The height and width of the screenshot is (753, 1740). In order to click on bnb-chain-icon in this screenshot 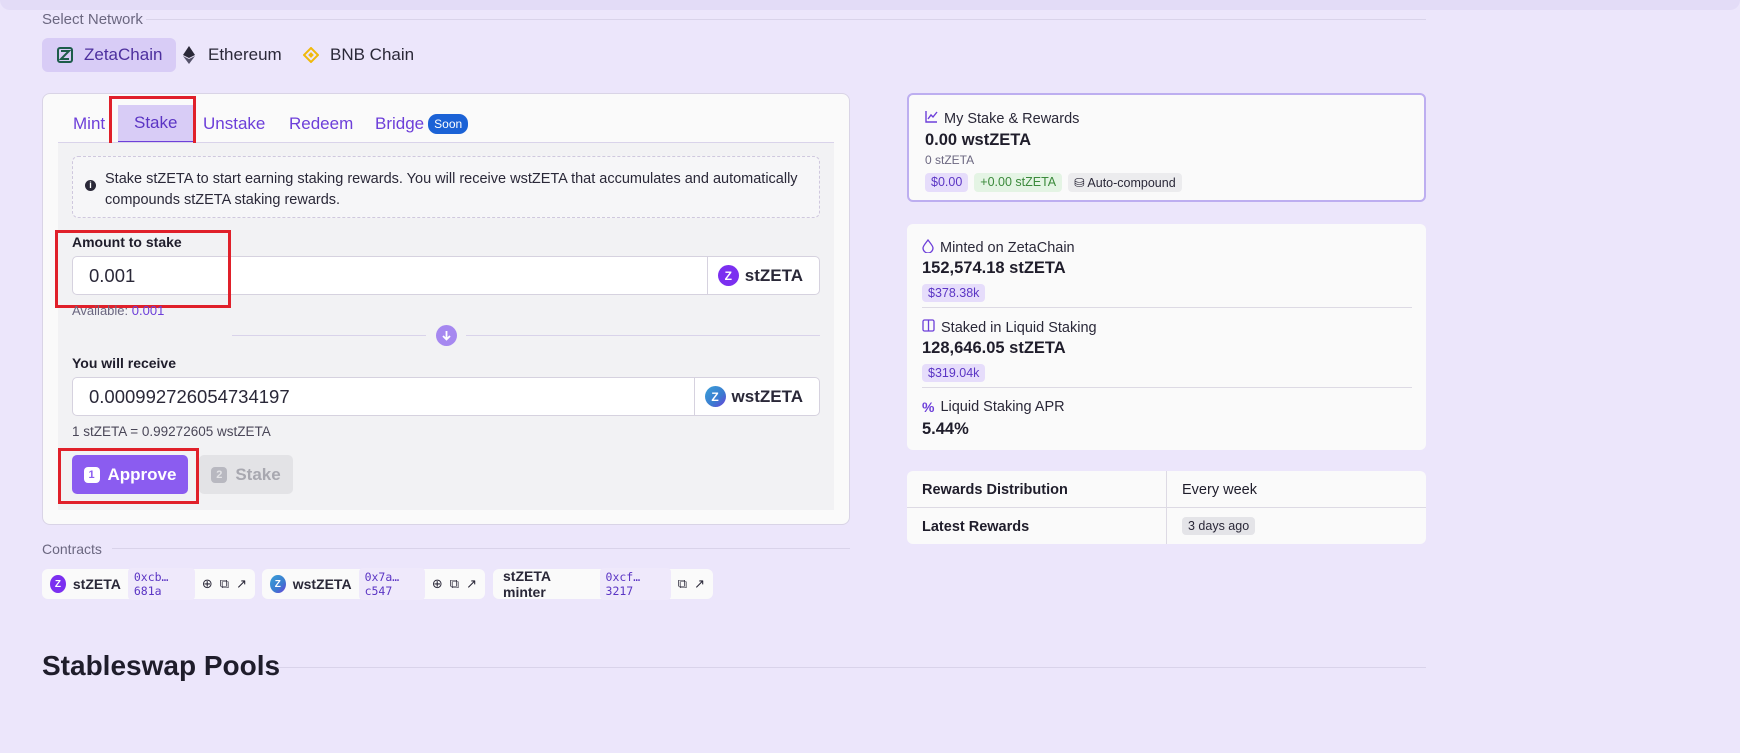, I will do `click(311, 55)`.